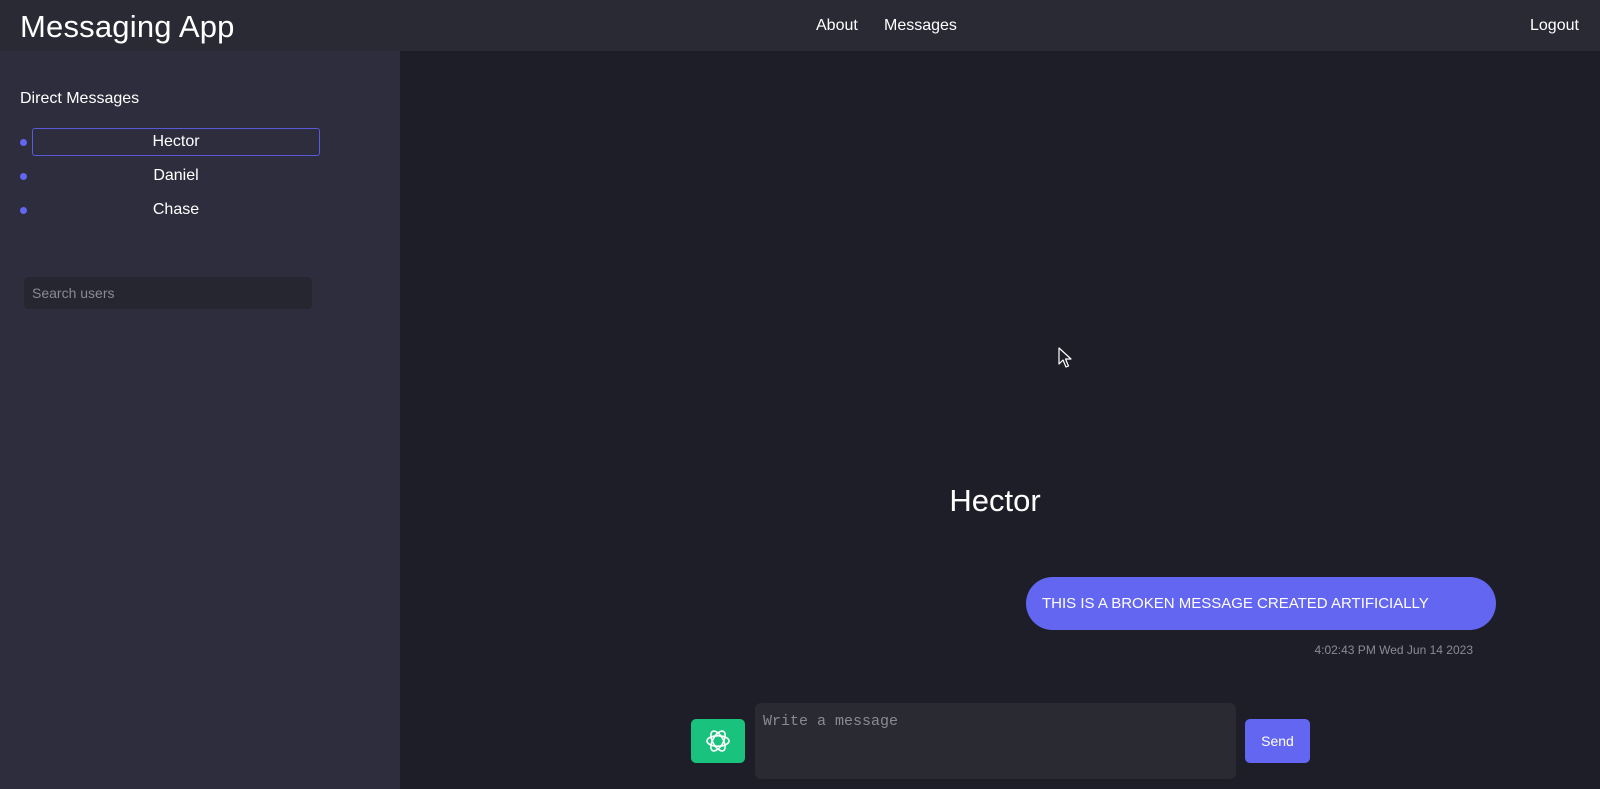 The height and width of the screenshot is (789, 1600). Describe the element at coordinates (920, 26) in the screenshot. I see `nav-messages-link: Messages` at that location.